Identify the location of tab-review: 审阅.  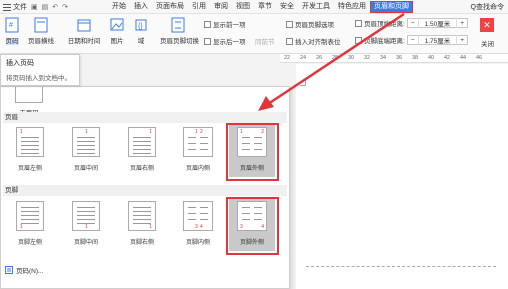
(221, 7).